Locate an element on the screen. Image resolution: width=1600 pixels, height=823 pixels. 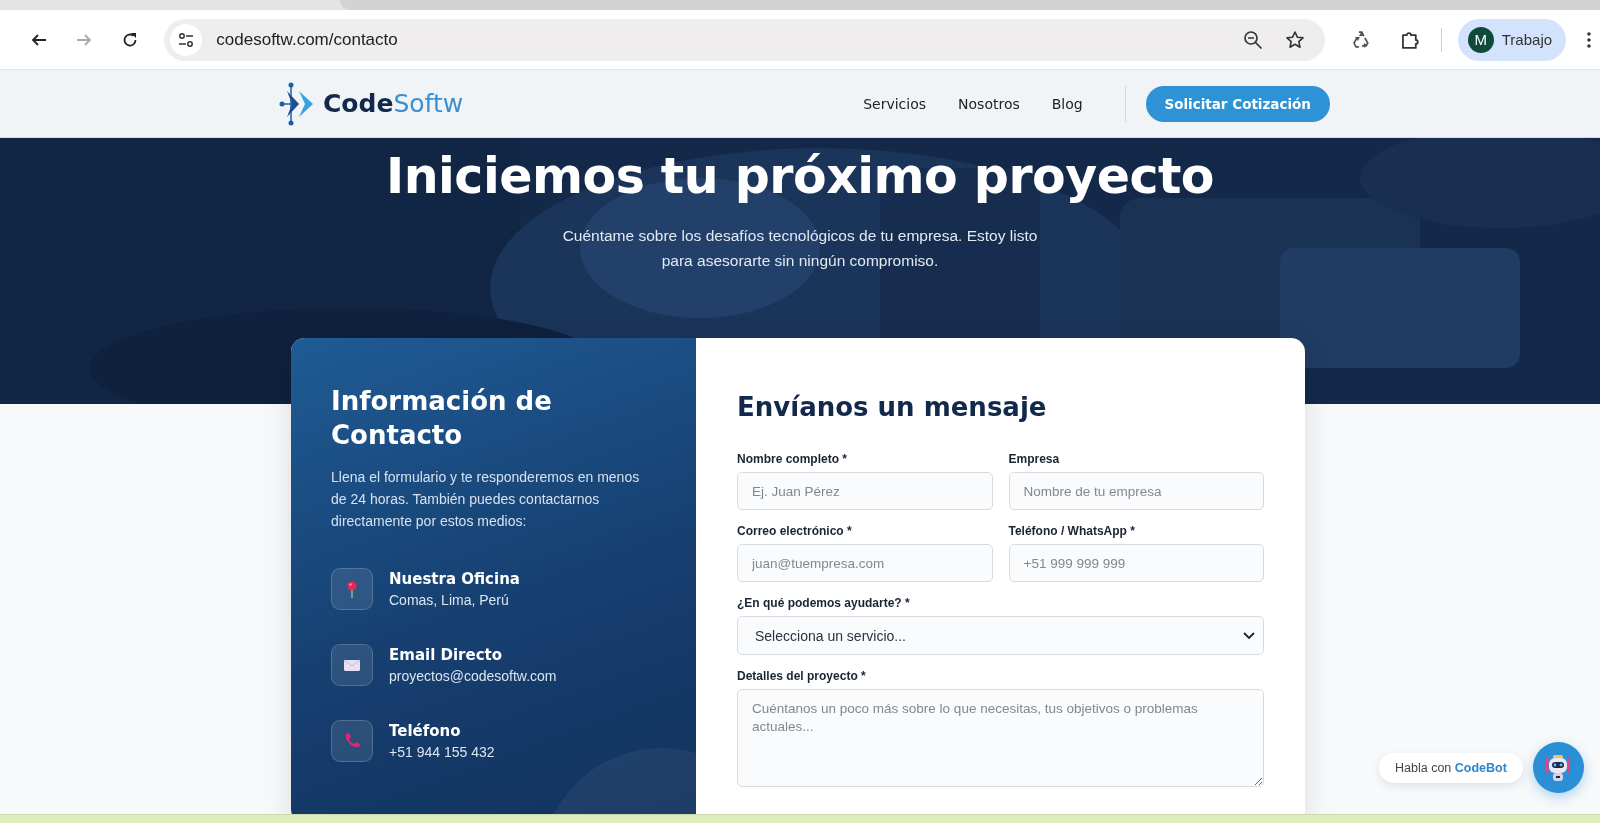
form-title: Envíanos un mensaje is located at coordinates (892, 407).